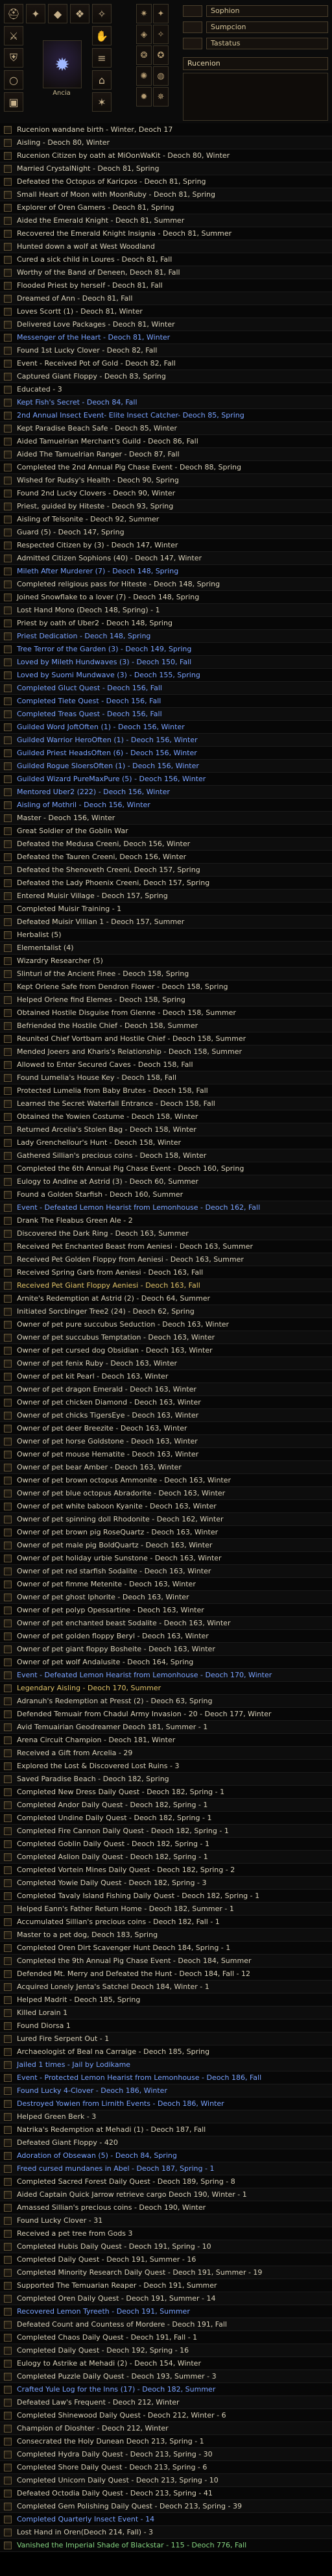 Image resolution: width=332 pixels, height=2576 pixels. I want to click on overcoat-slot: ❖, so click(79, 13).